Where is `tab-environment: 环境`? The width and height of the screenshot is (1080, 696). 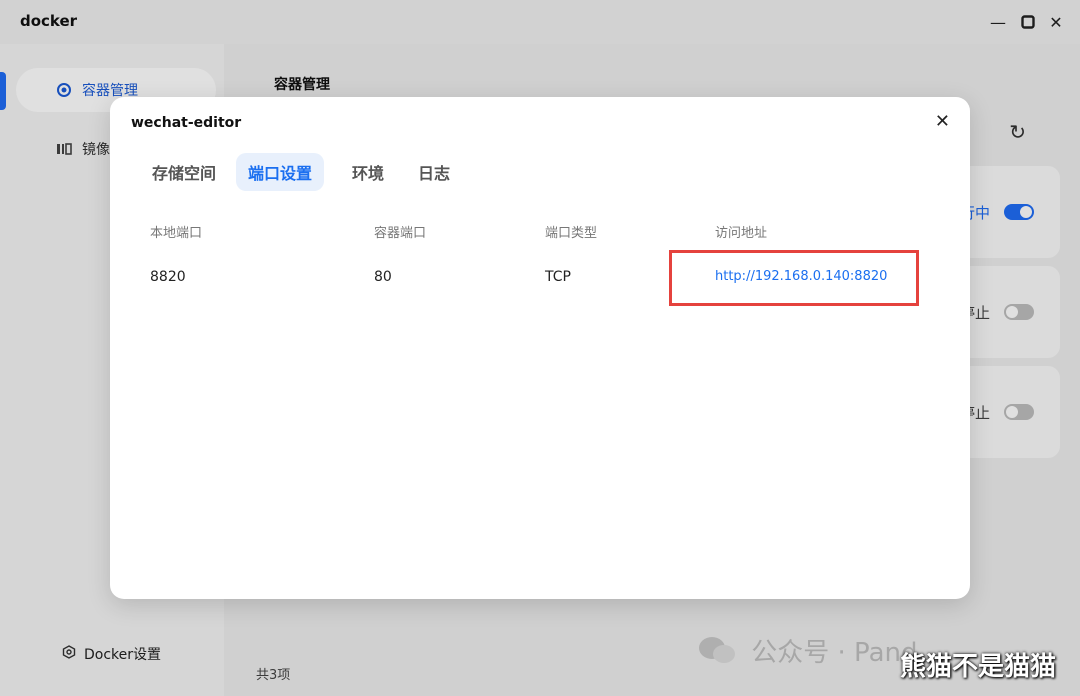 tab-environment: 环境 is located at coordinates (368, 172).